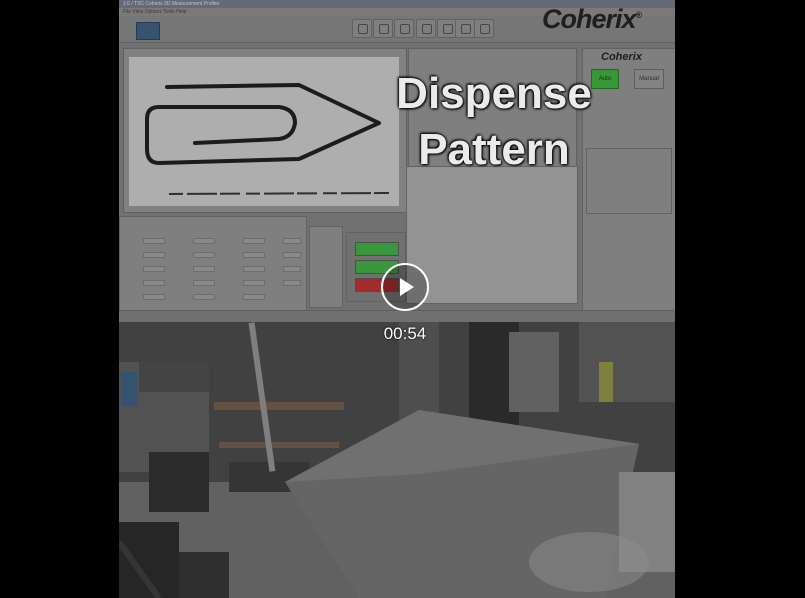 This screenshot has height=598, width=805. I want to click on dispense-pattern-image, so click(264, 131).